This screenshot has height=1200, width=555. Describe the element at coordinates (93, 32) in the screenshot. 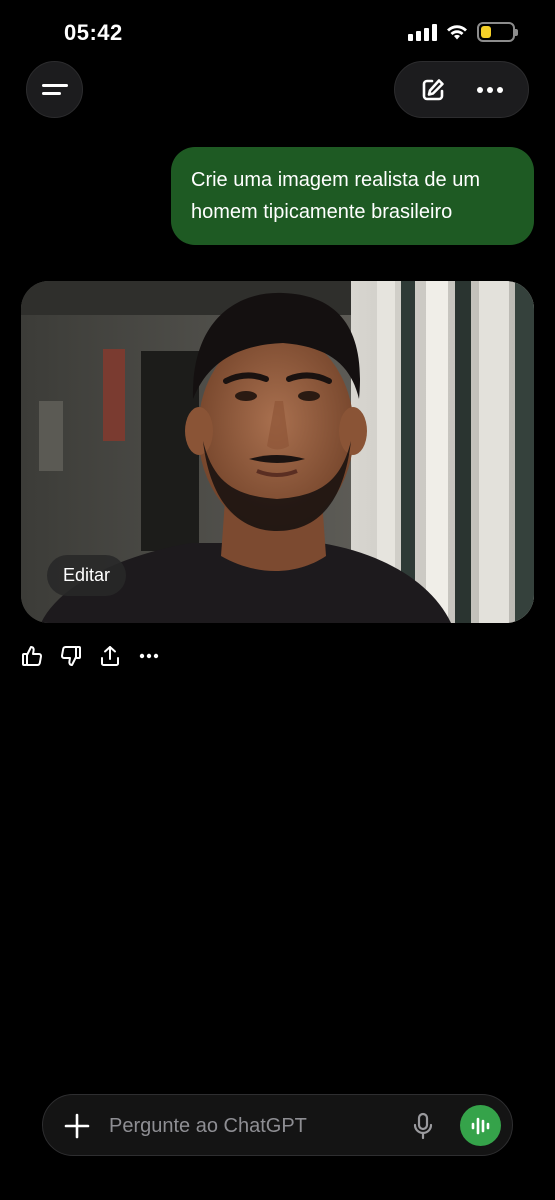

I see `status-time: 05:42` at that location.